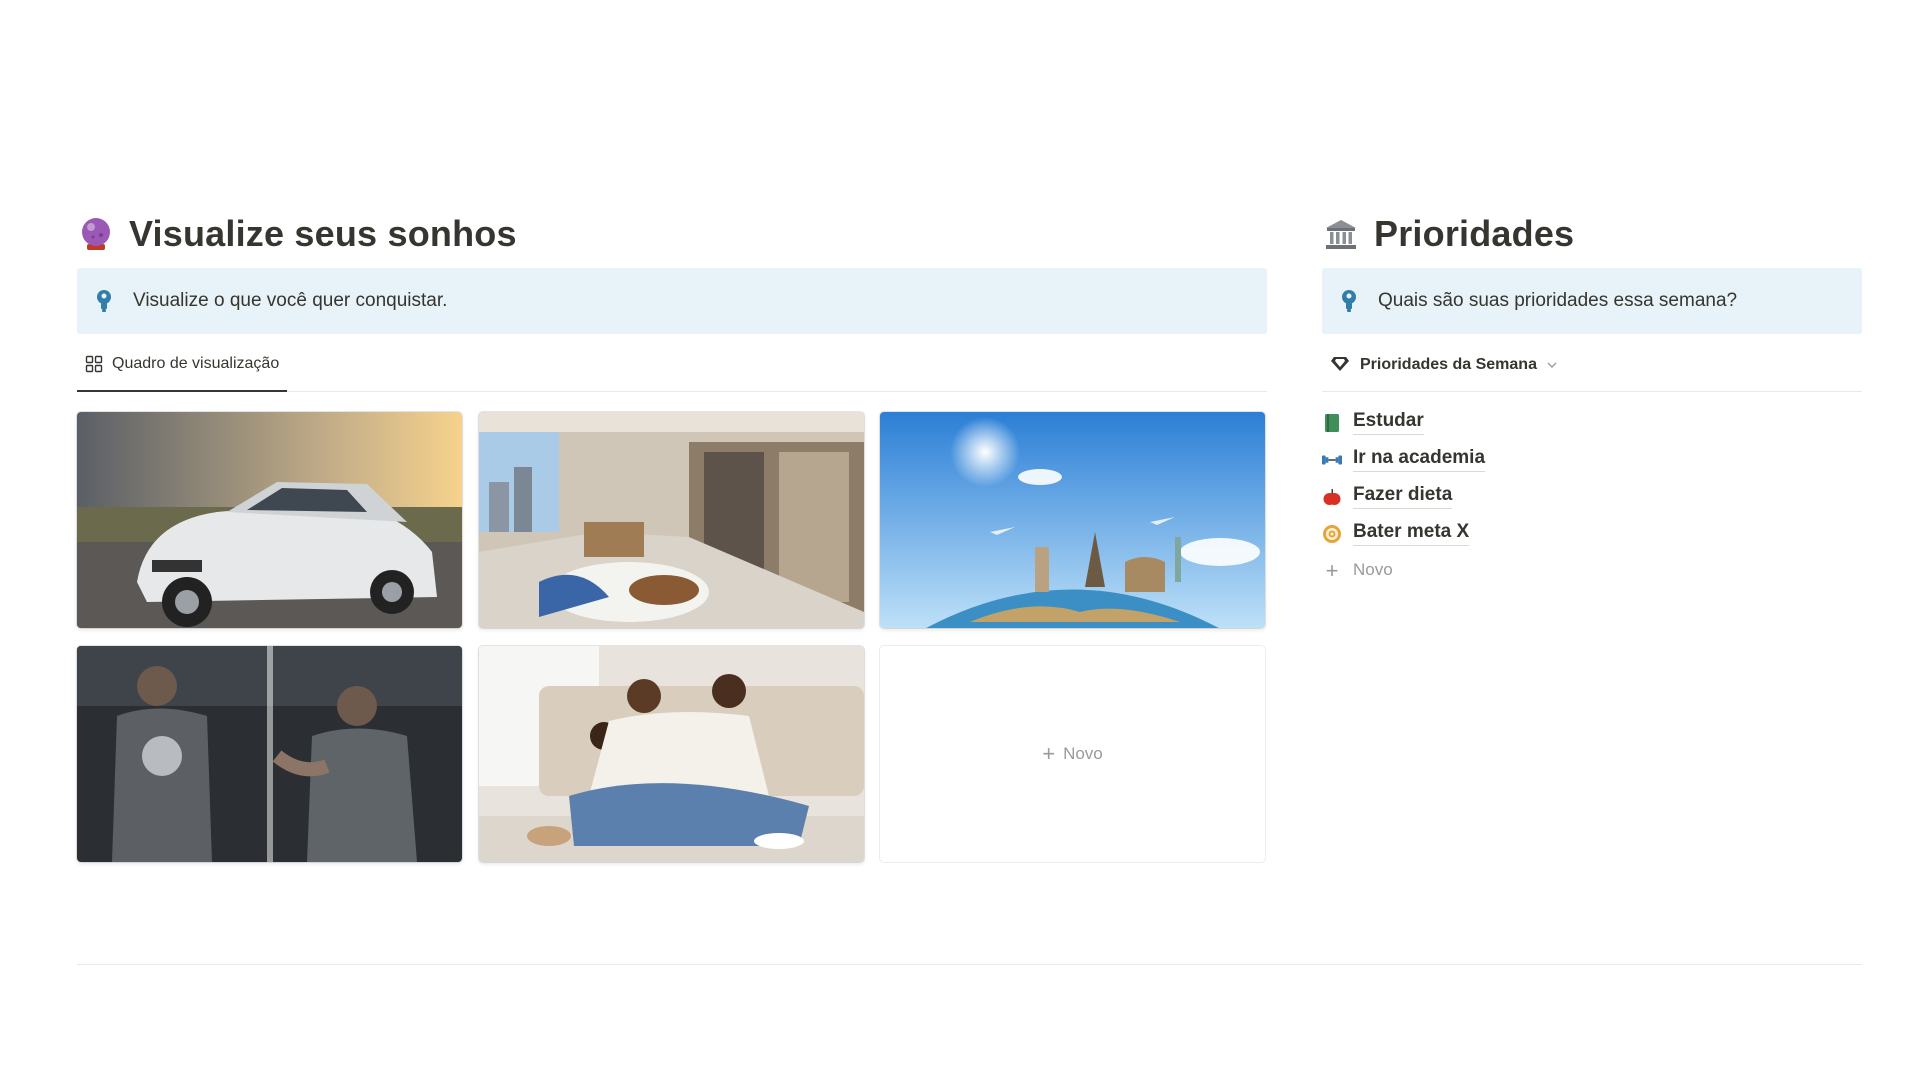 The width and height of the screenshot is (1920, 1080). I want to click on gym-workout-photo, so click(269, 754).